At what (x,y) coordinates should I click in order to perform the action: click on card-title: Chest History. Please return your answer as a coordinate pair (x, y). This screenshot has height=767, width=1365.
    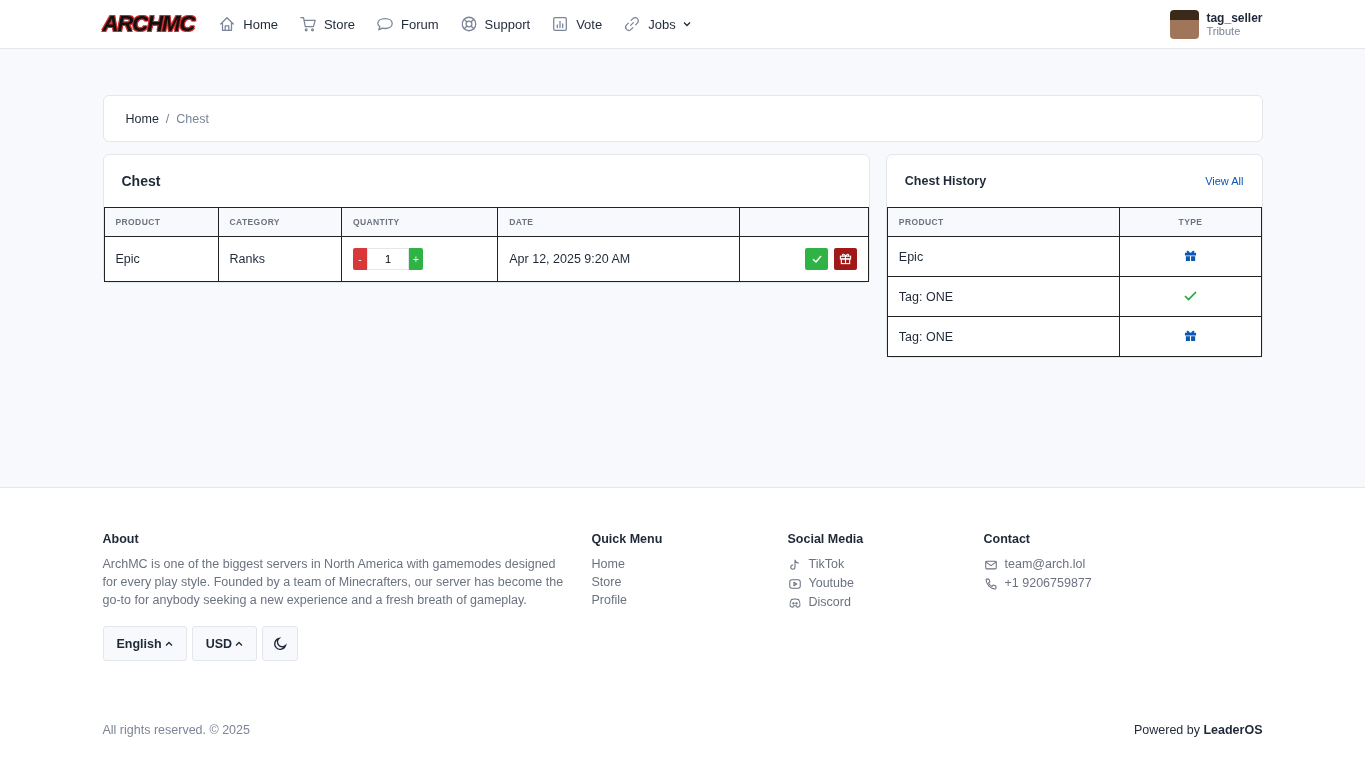
    Looking at the image, I should click on (945, 181).